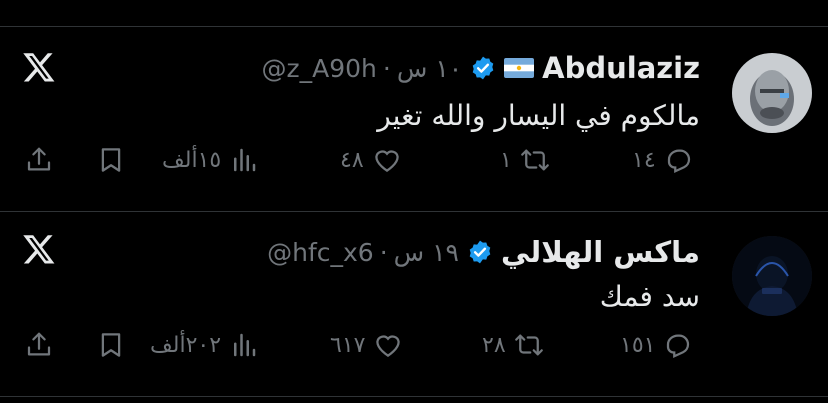 The image size is (828, 403). I want to click on tweet-meta: @z_A90h · ١٠ س, so click(362, 68).